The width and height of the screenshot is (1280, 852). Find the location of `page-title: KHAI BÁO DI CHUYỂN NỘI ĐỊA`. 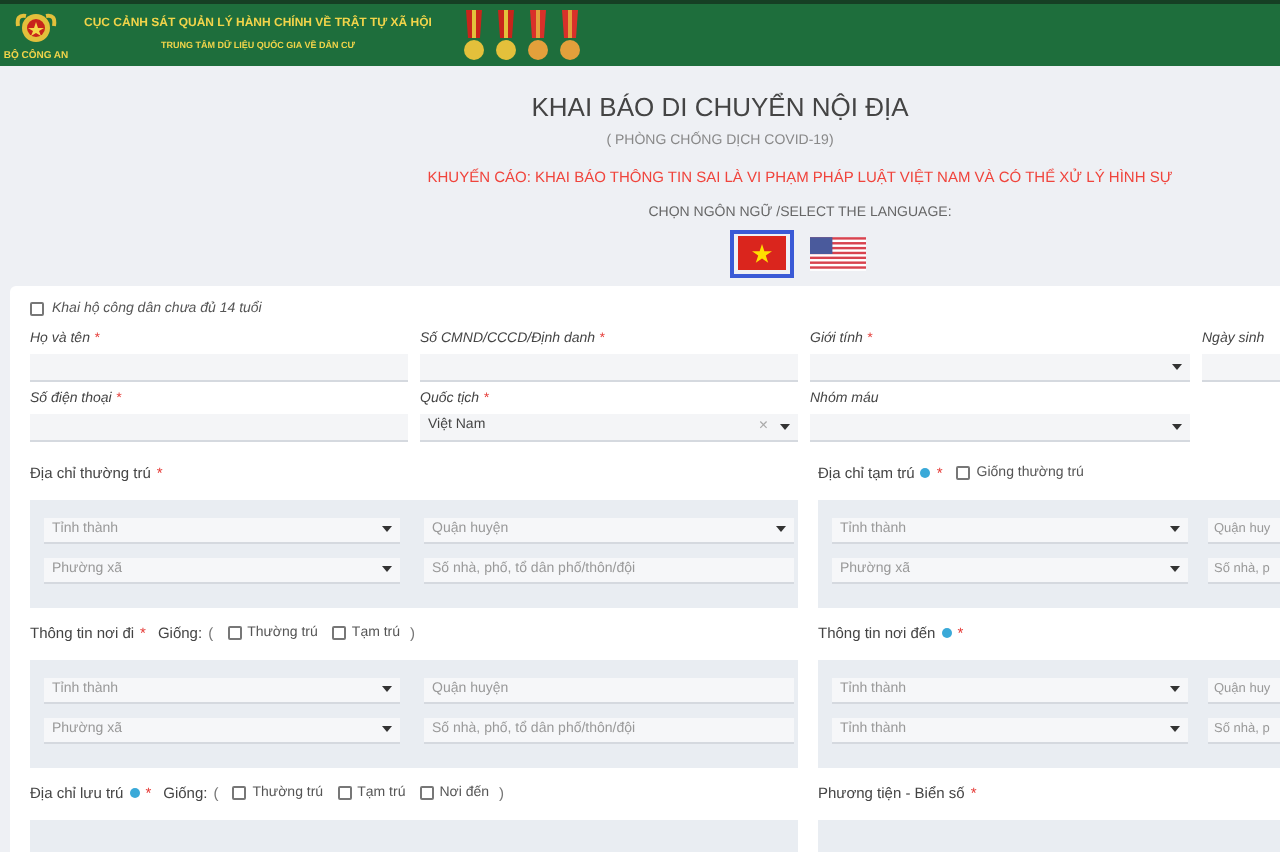

page-title: KHAI BÁO DI CHUYỂN NỘI ĐỊA is located at coordinates (720, 108).